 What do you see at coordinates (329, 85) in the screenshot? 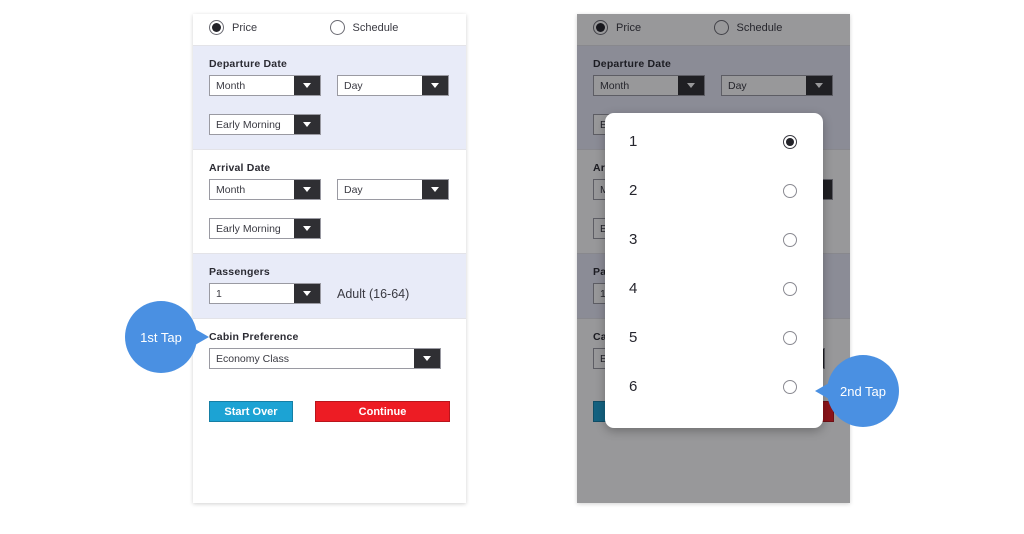
I see `departure-date-row: Month Day` at bounding box center [329, 85].